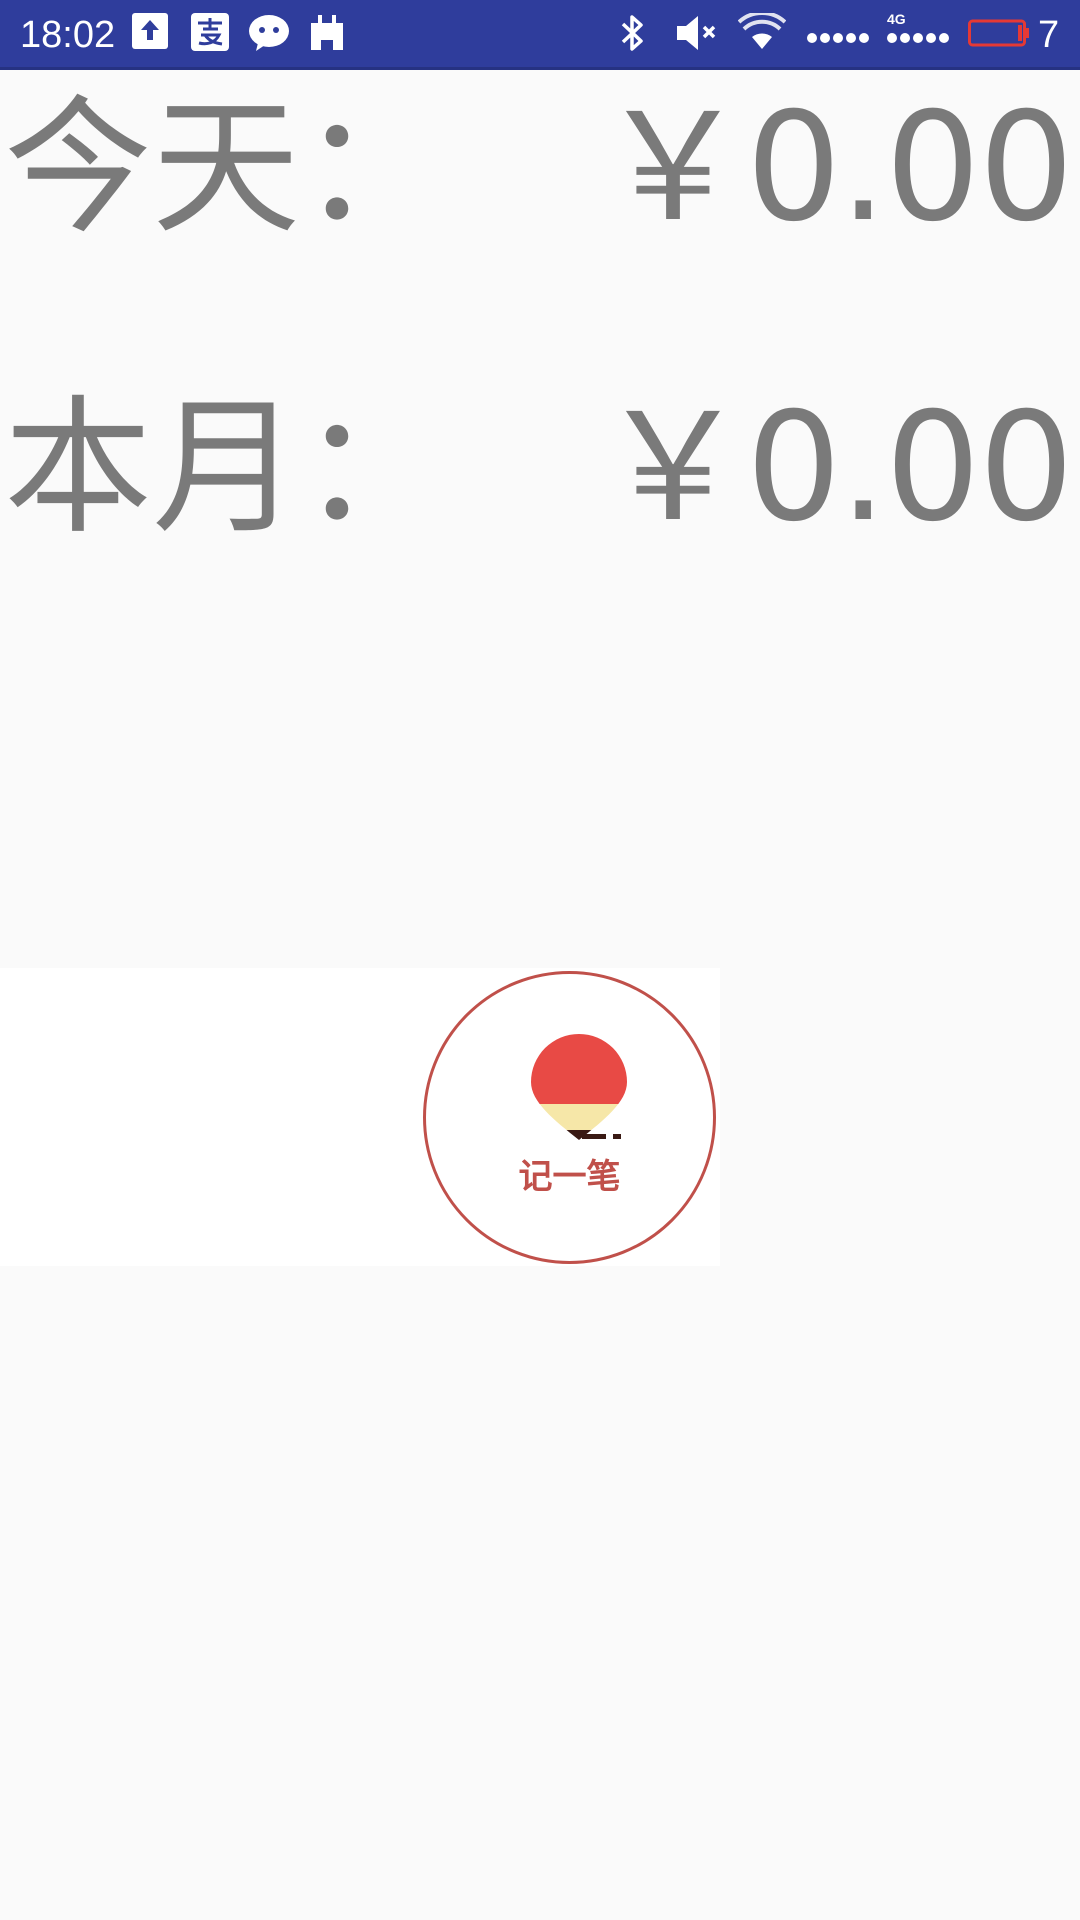 The width and height of the screenshot is (1080, 1920). I want to click on status-time: 18:02, so click(68, 35).